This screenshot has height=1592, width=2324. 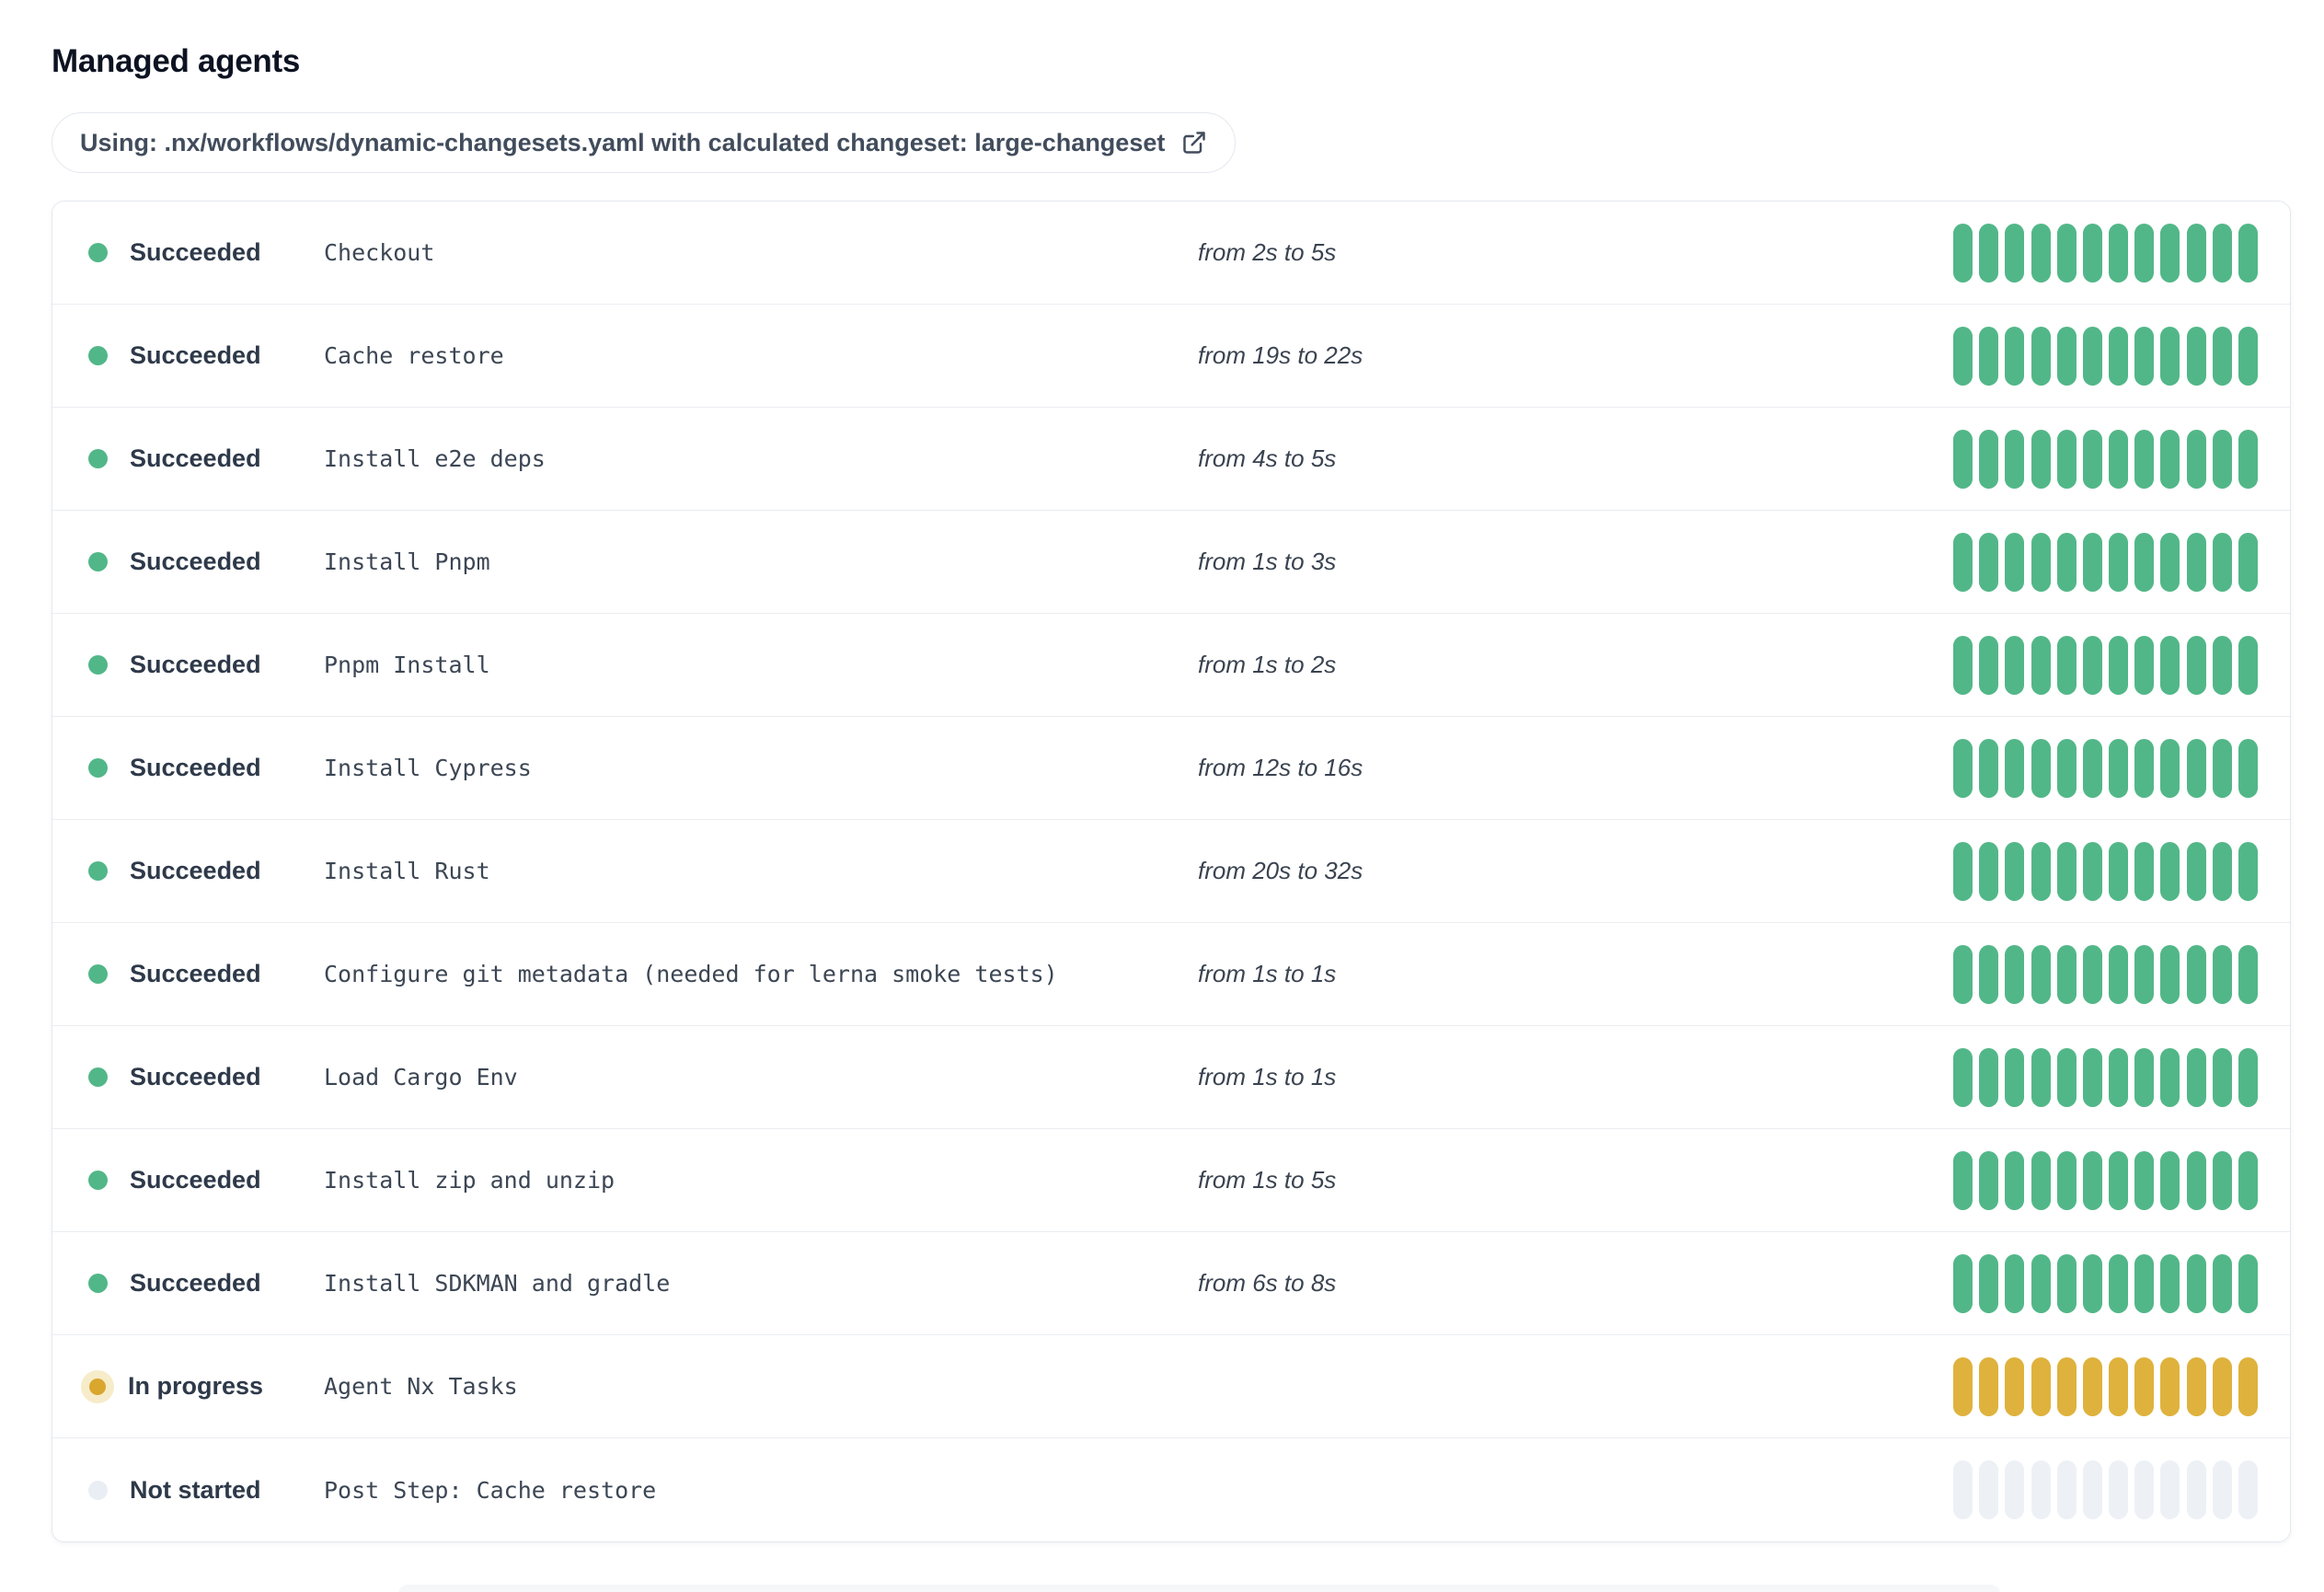 What do you see at coordinates (1171, 254) in the screenshot?
I see `agent-step-row: Succeeded Checkout from 2s to 5s` at bounding box center [1171, 254].